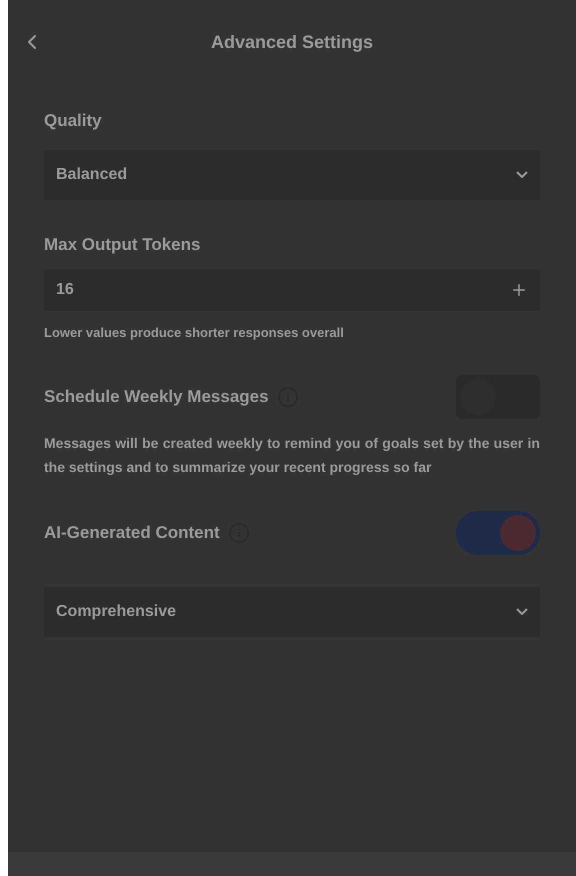  I want to click on plus-icon, so click(519, 290).